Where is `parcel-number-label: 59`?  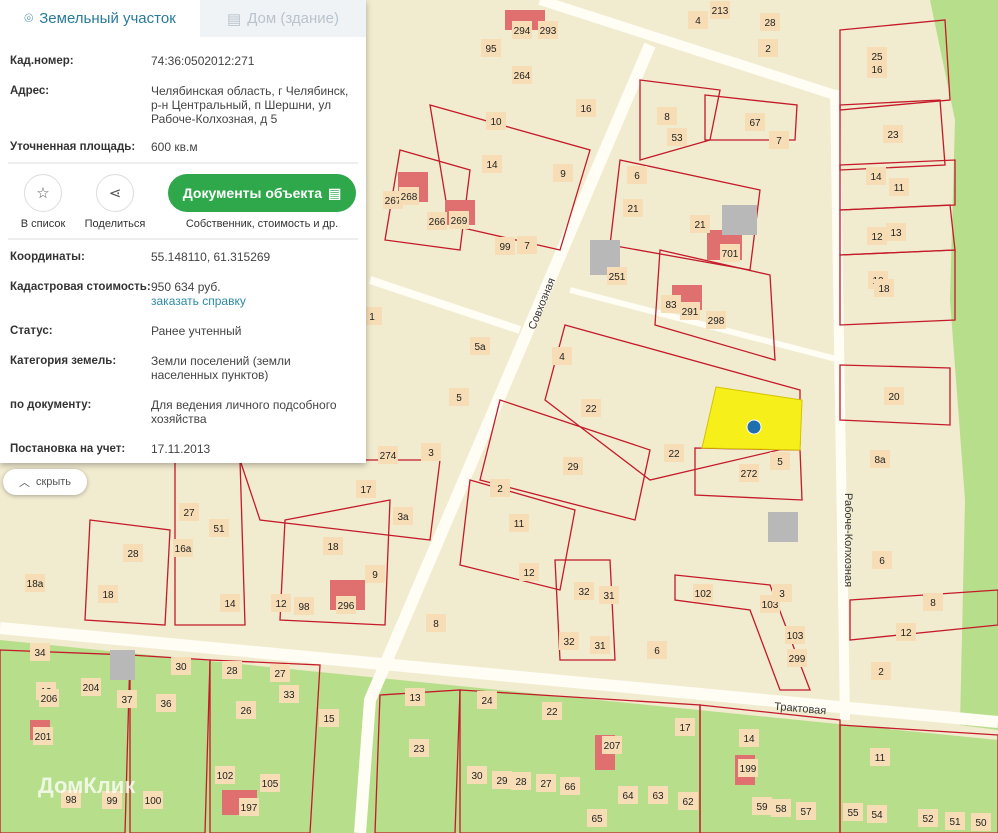
parcel-number-label: 59 is located at coordinates (762, 807).